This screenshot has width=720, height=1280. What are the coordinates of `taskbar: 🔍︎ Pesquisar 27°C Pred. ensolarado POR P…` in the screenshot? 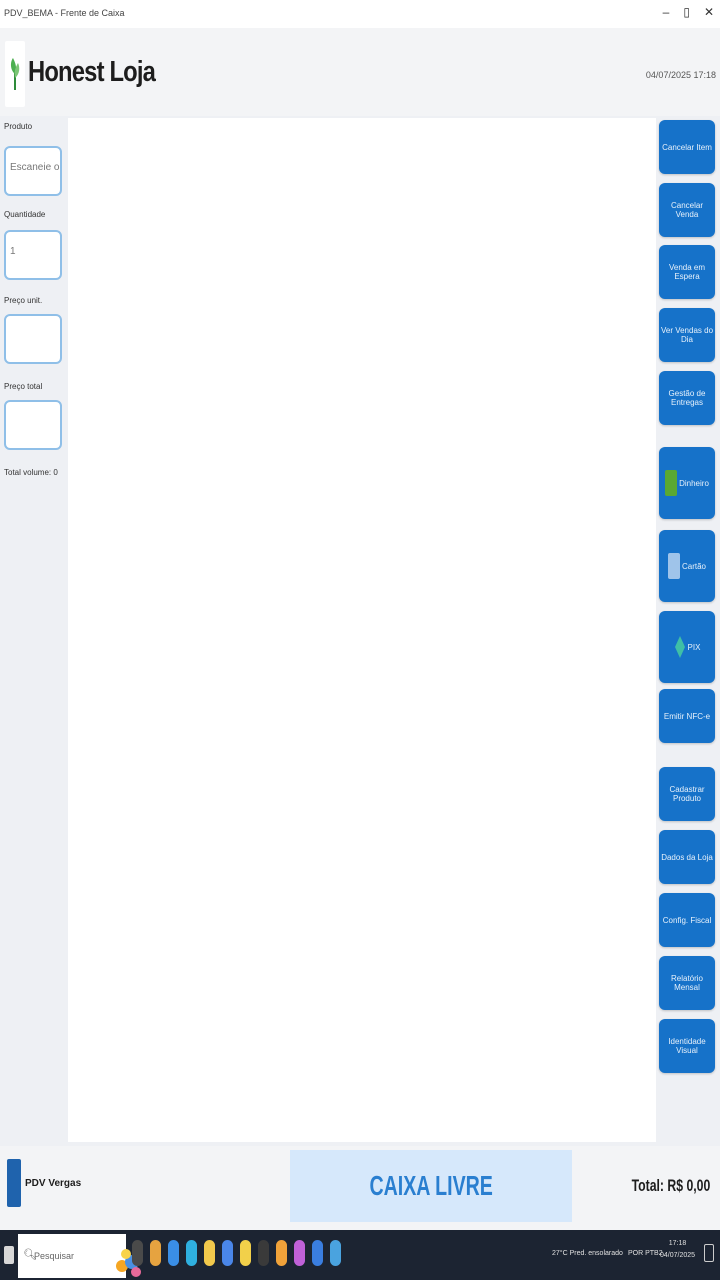 It's located at (360, 1255).